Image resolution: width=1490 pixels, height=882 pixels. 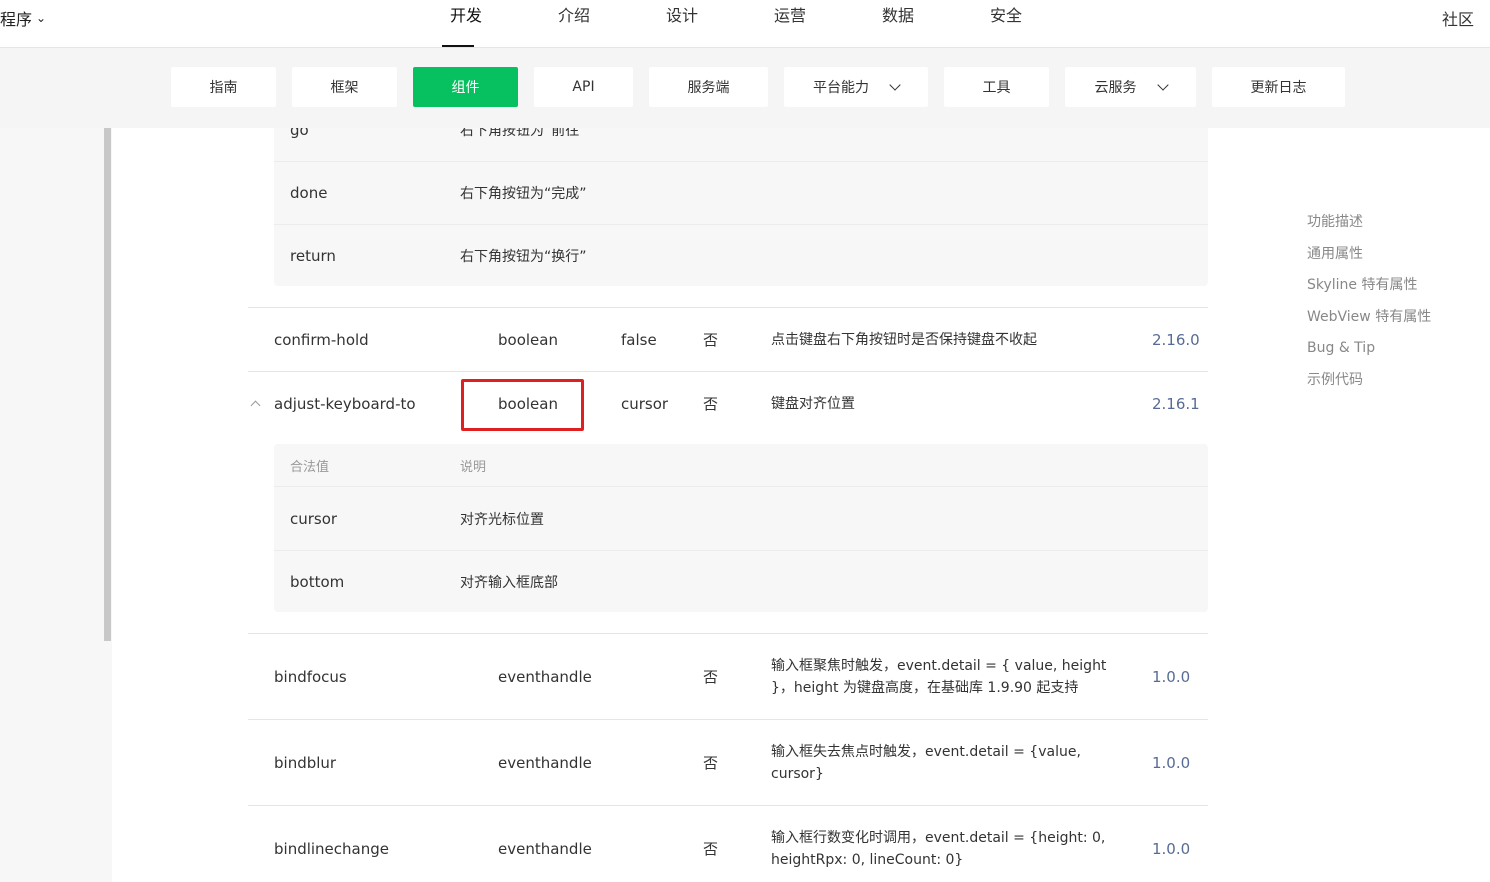 I want to click on subnav-cloud: 云服务, so click(x=1130, y=87).